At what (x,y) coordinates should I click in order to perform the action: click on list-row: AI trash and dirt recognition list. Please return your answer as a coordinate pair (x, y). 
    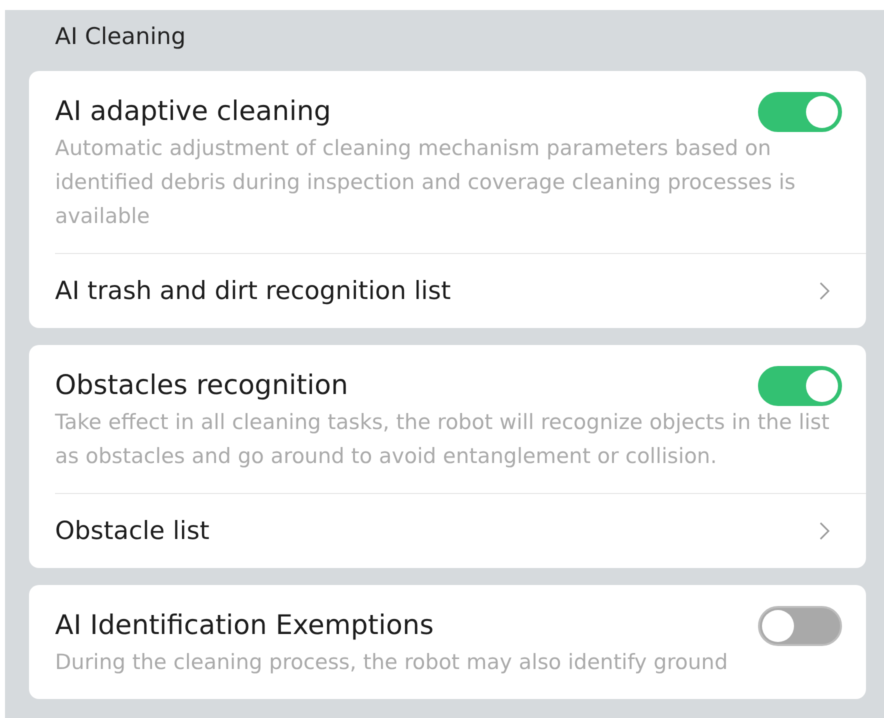
    Looking at the image, I should click on (460, 290).